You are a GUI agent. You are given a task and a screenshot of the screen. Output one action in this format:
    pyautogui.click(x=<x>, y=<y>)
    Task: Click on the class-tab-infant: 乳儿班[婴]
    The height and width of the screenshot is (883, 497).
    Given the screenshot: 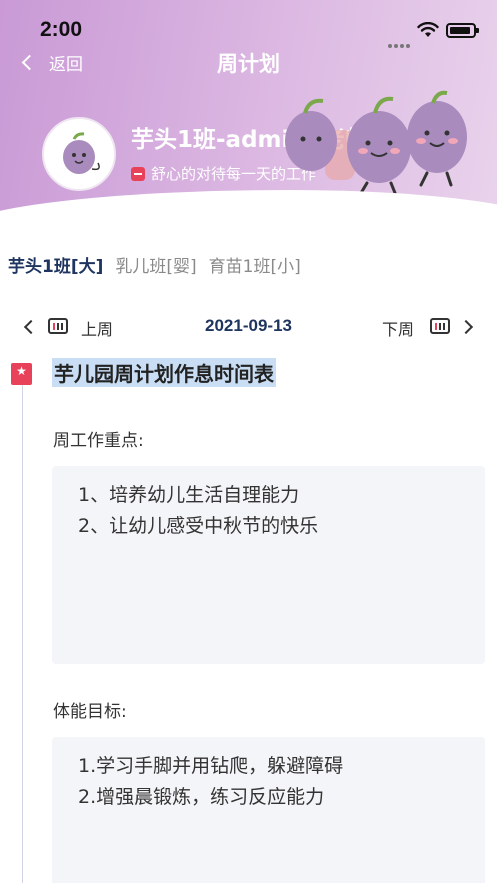 What is the action you would take?
    pyautogui.click(x=155, y=264)
    